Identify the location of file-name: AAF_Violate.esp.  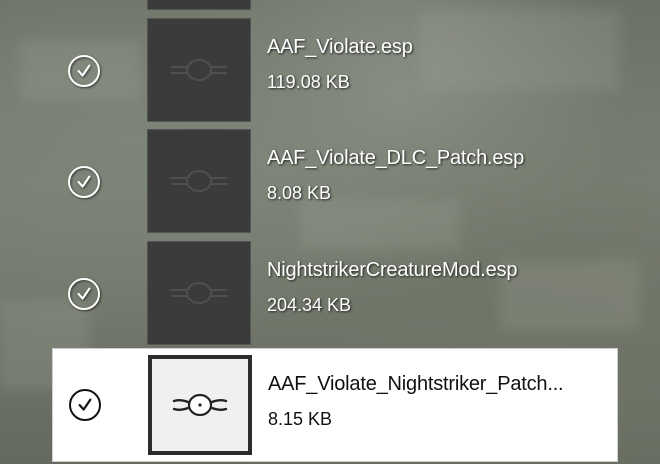
(340, 47).